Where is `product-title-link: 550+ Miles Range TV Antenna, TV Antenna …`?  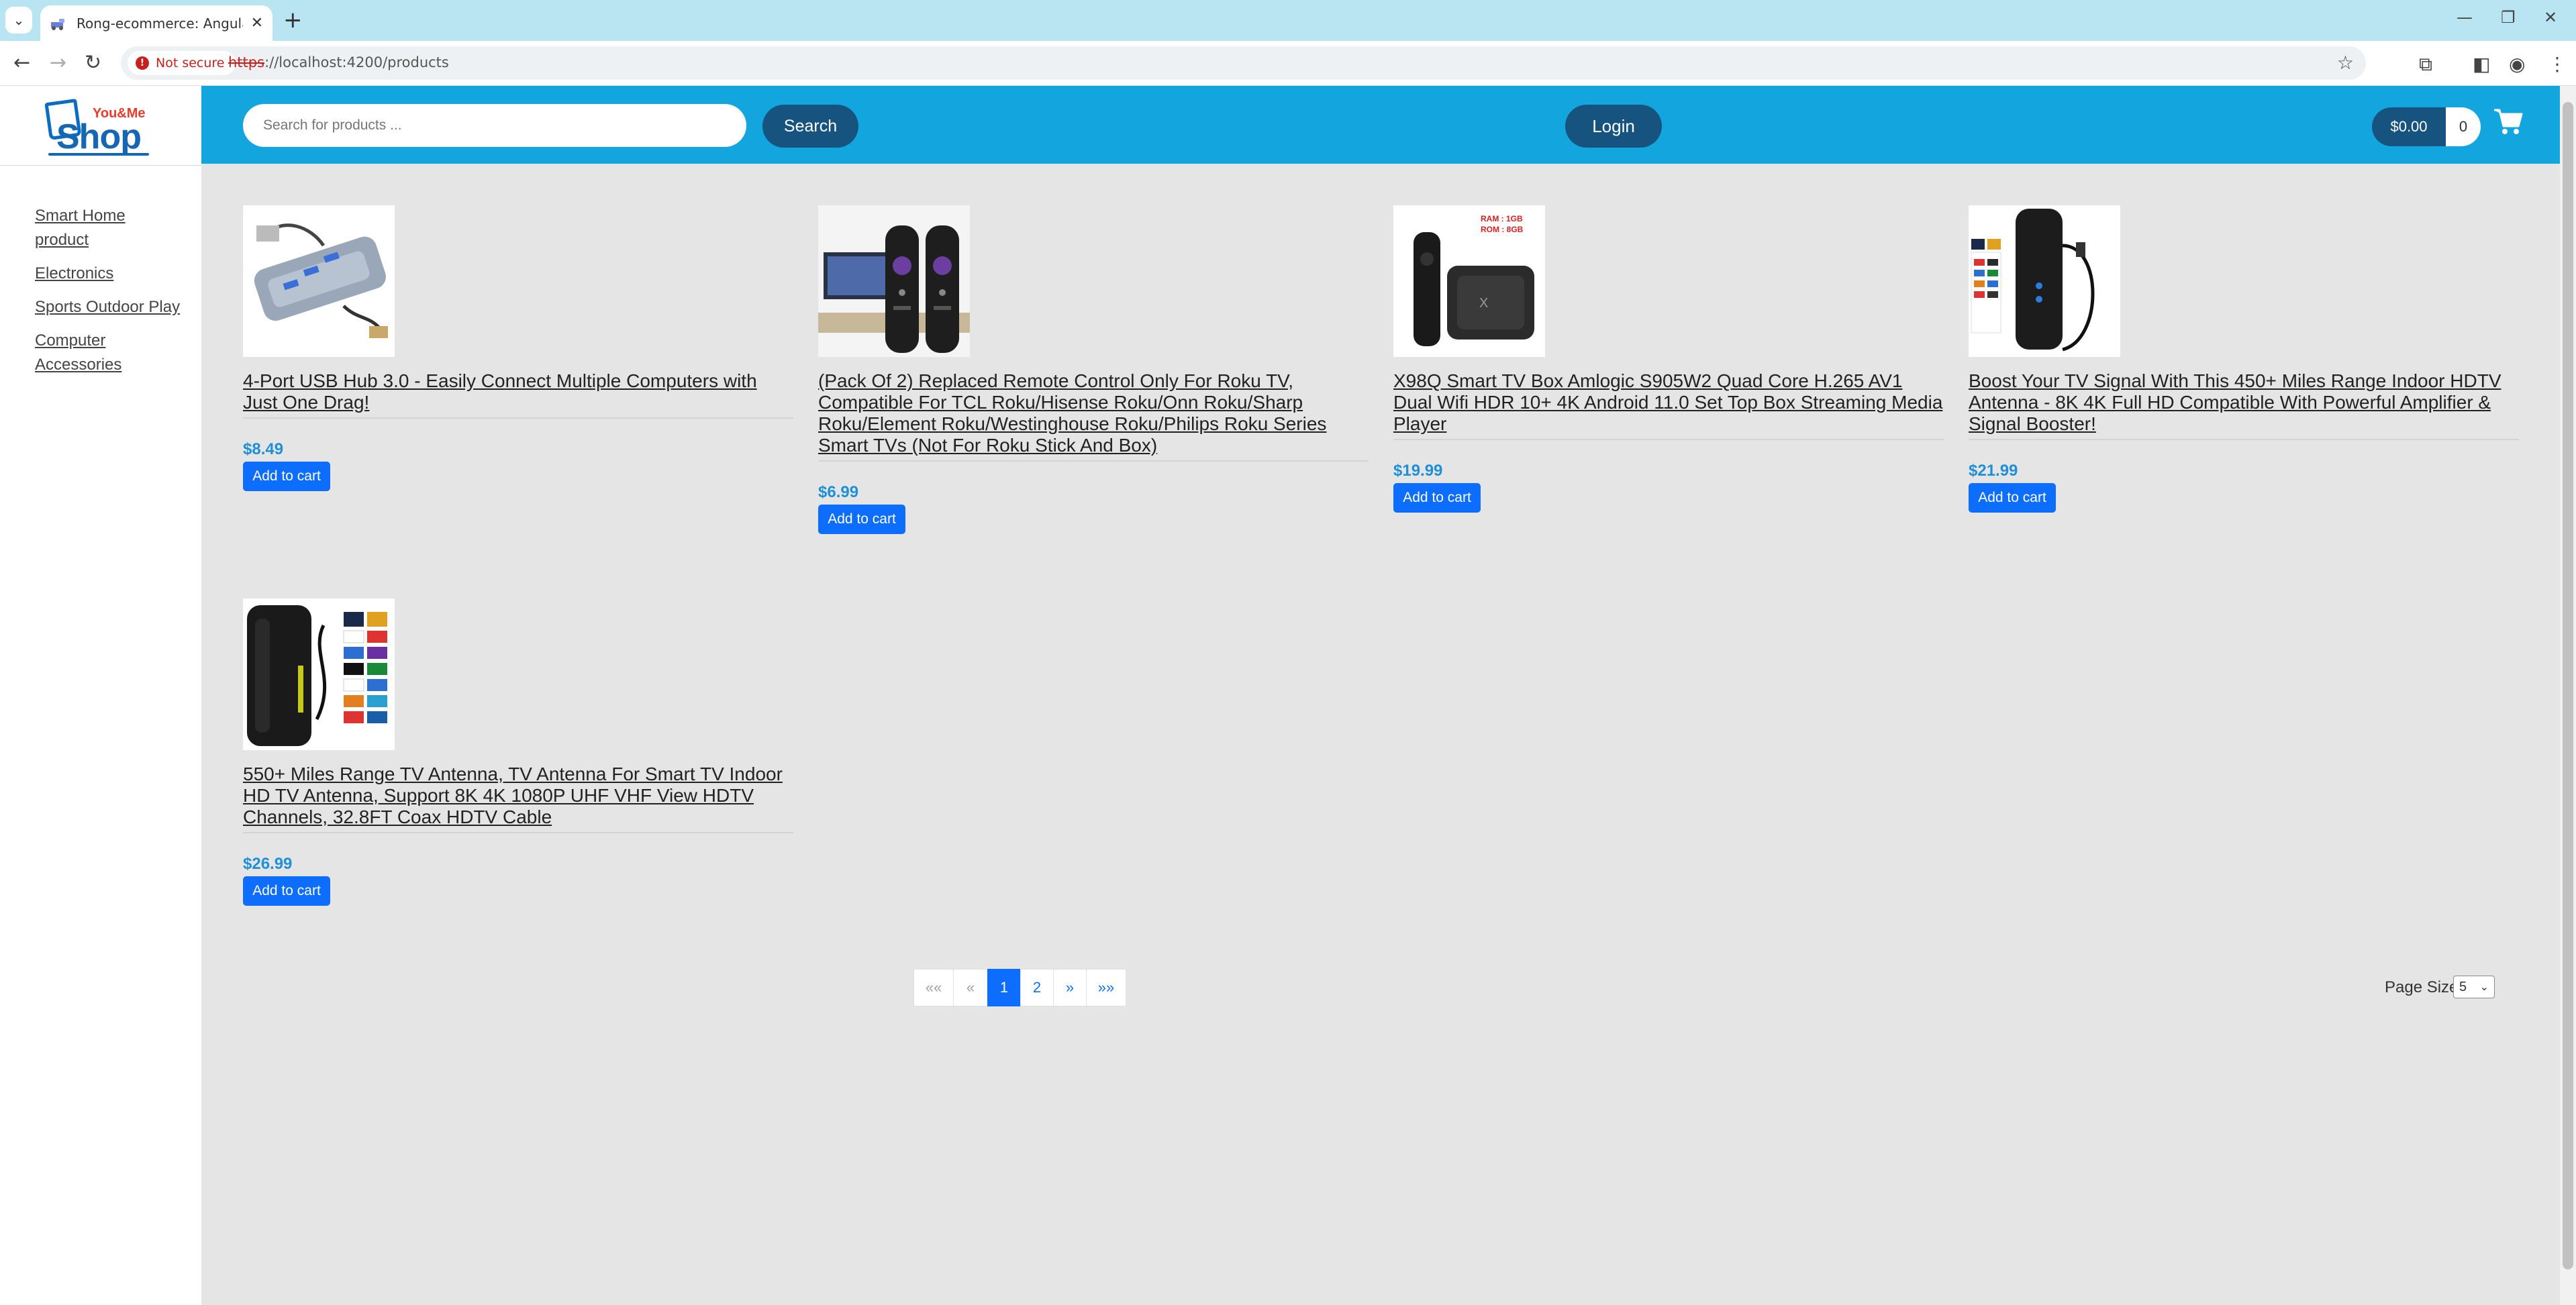
product-title-link: 550+ Miles Range TV Antenna, TV Antenna … is located at coordinates (518, 798).